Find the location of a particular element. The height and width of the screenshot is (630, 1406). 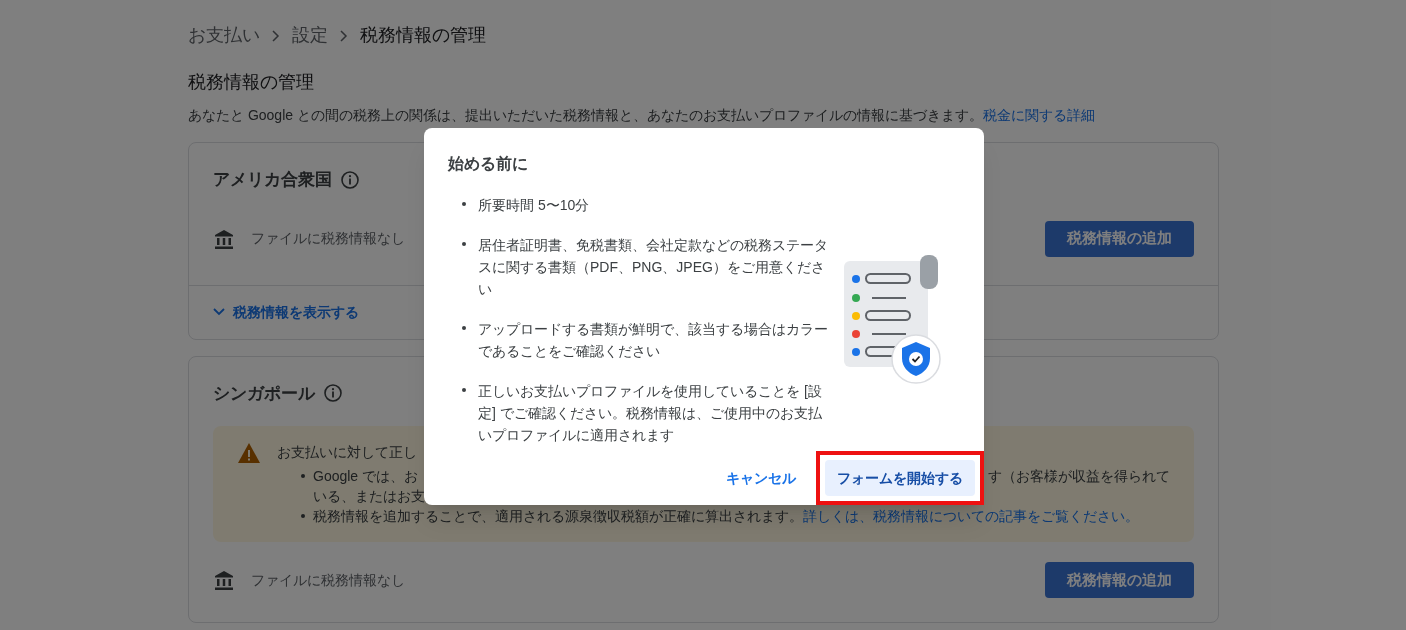

start-form-button: フォームを開始する is located at coordinates (900, 478).